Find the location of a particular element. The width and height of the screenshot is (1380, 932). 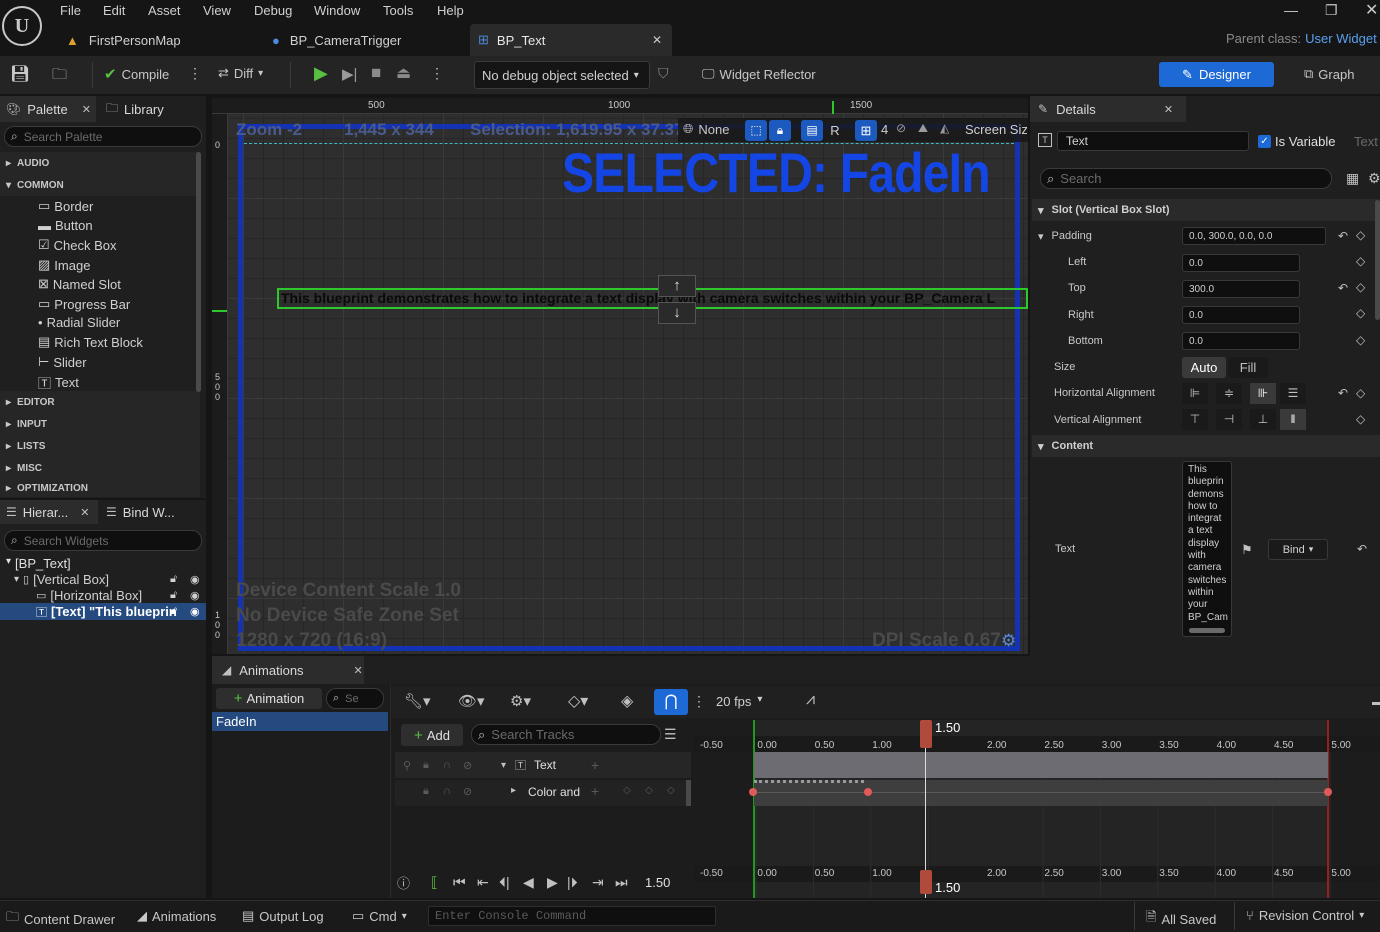

localization-button: 🌐︎ None is located at coordinates (706, 129).